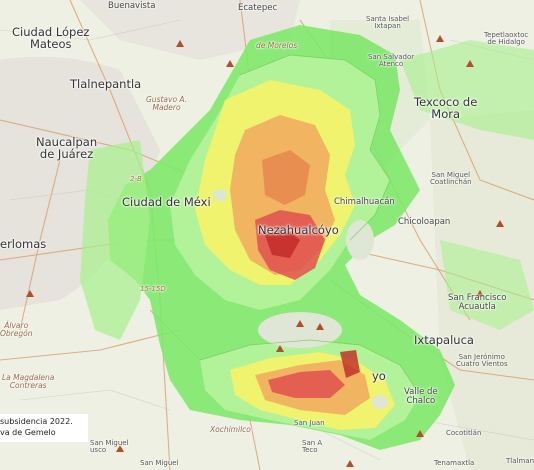 This screenshot has width=534, height=470. What do you see at coordinates (277, 45) in the screenshot?
I see `label-de-morelos: de Morelos` at bounding box center [277, 45].